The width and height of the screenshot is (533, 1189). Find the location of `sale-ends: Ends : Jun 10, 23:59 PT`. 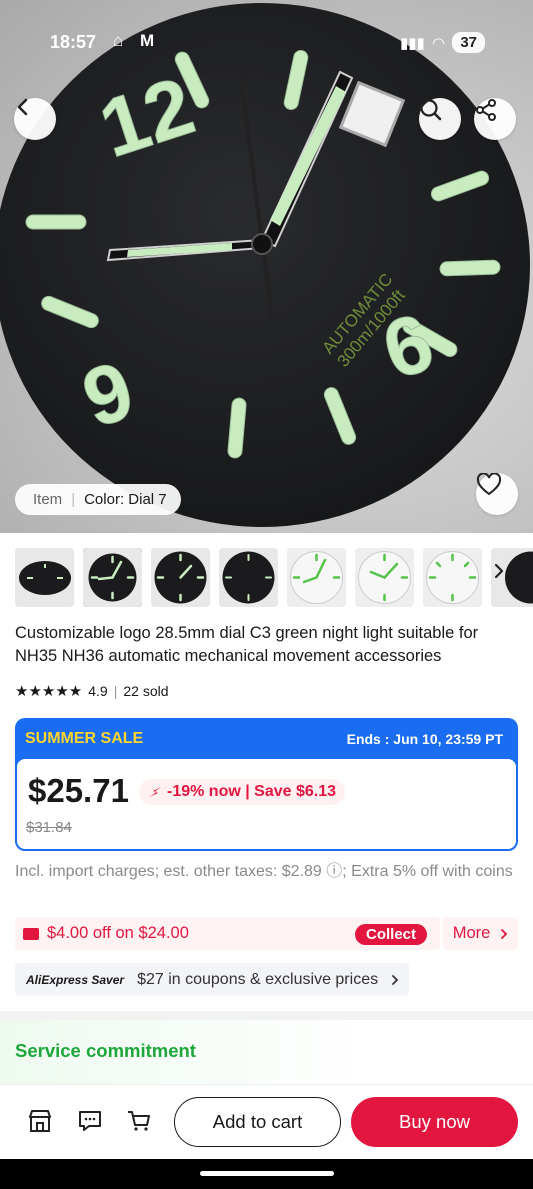

sale-ends: Ends : Jun 10, 23:59 PT is located at coordinates (424, 738).